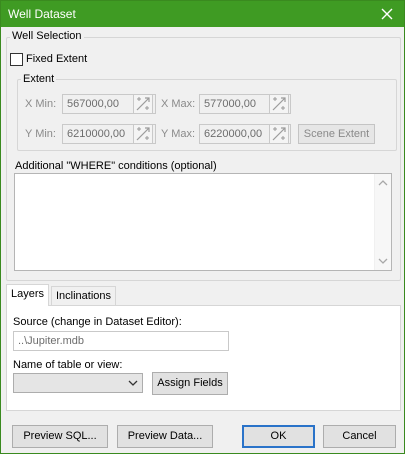 This screenshot has height=454, width=405. What do you see at coordinates (116, 166) in the screenshot?
I see `where-label: Additional "WHERE" conditions (optional)` at bounding box center [116, 166].